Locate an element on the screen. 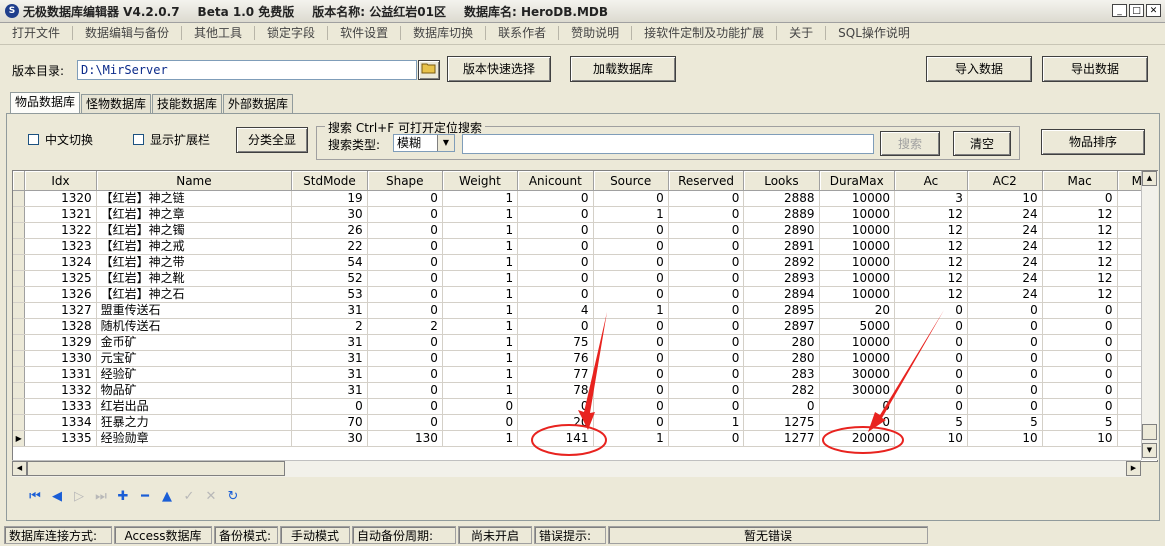 Image resolution: width=1165 pixels, height=546 pixels. scroll-left-icon: ◀ is located at coordinates (19, 468).